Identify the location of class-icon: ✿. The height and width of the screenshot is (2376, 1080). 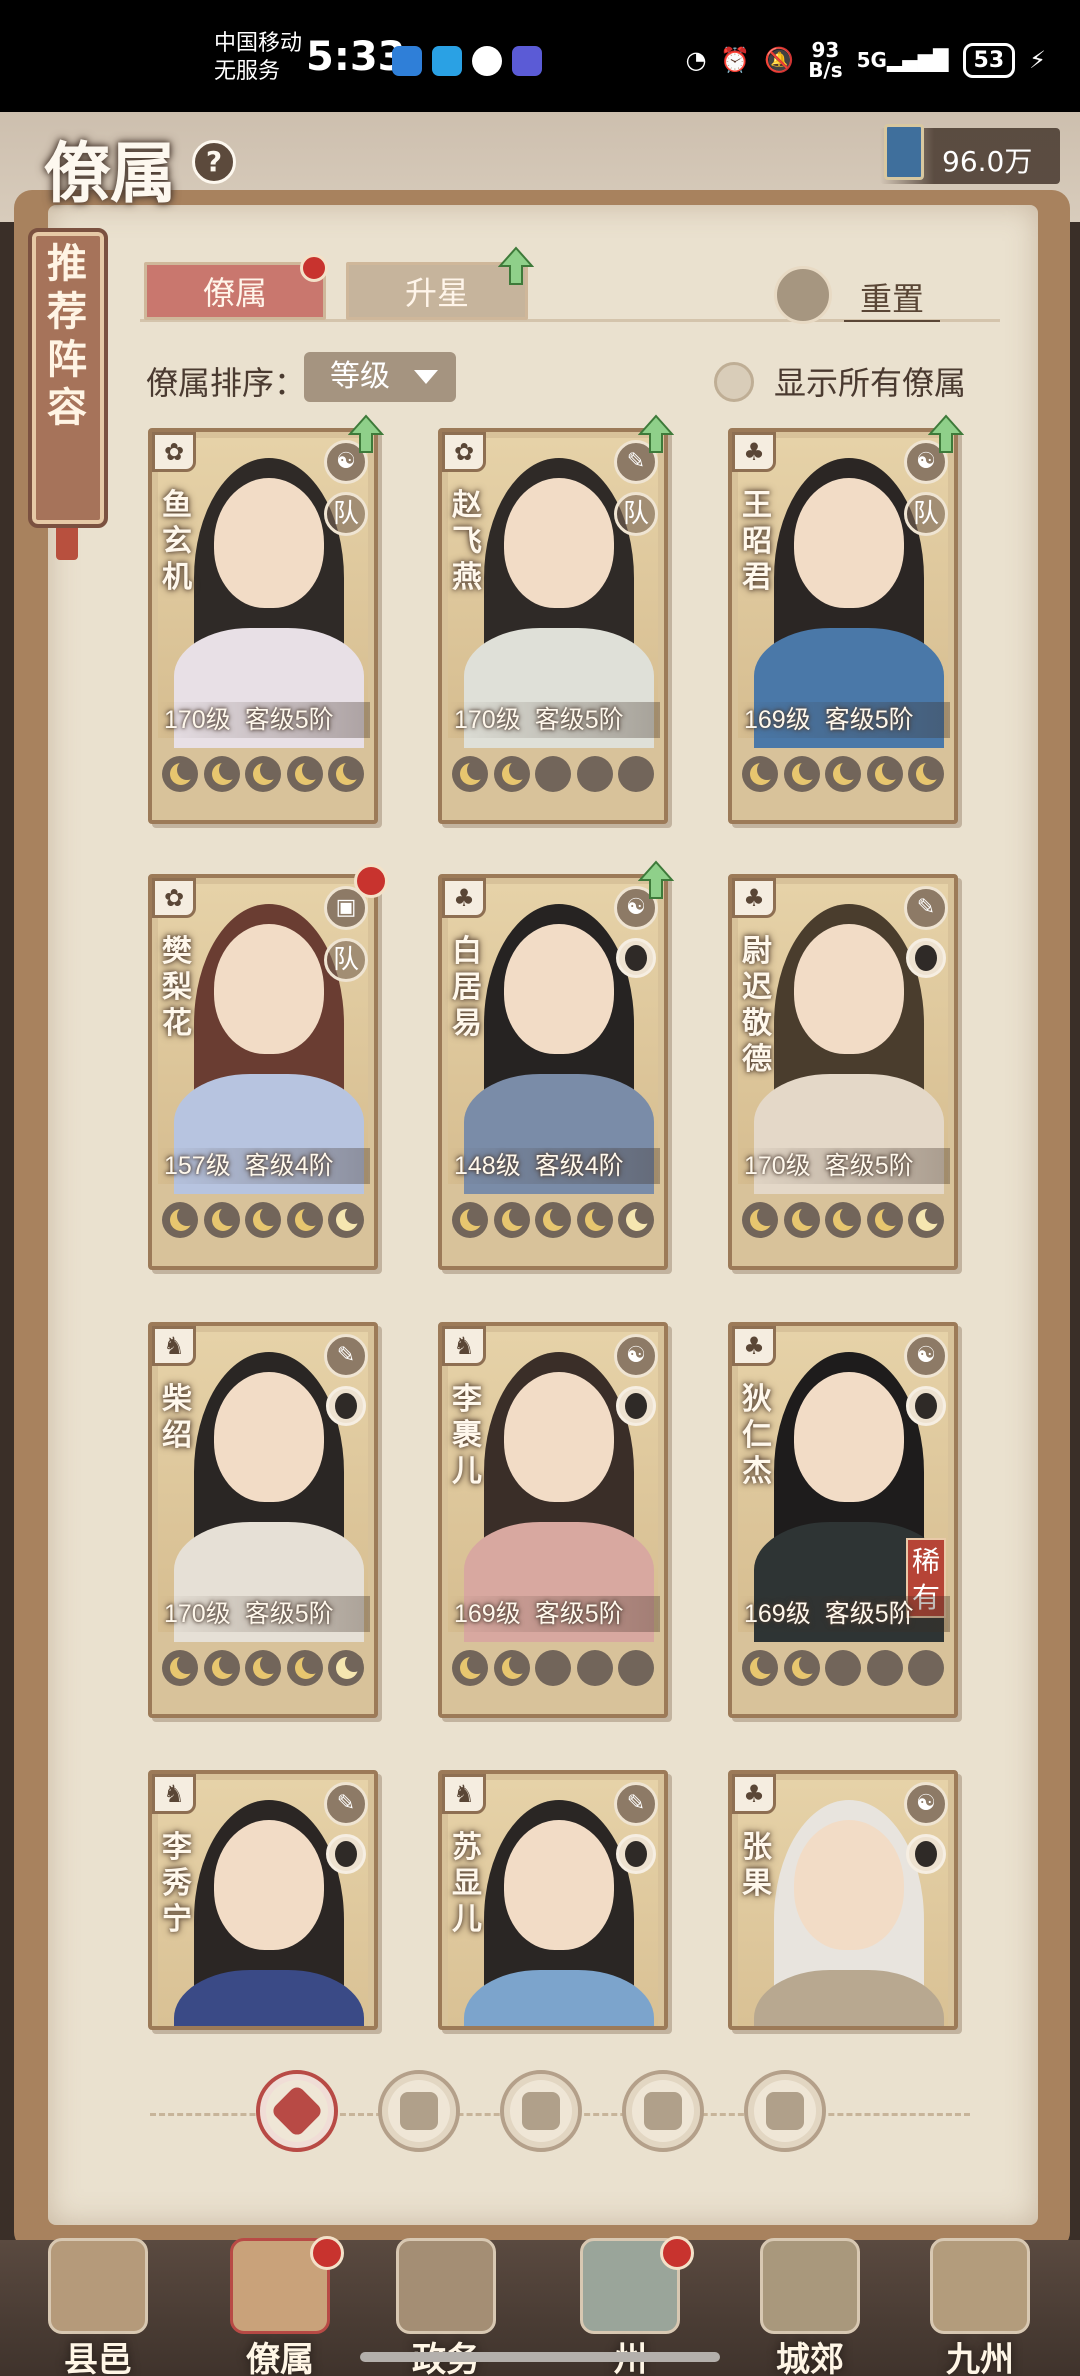
(464, 452).